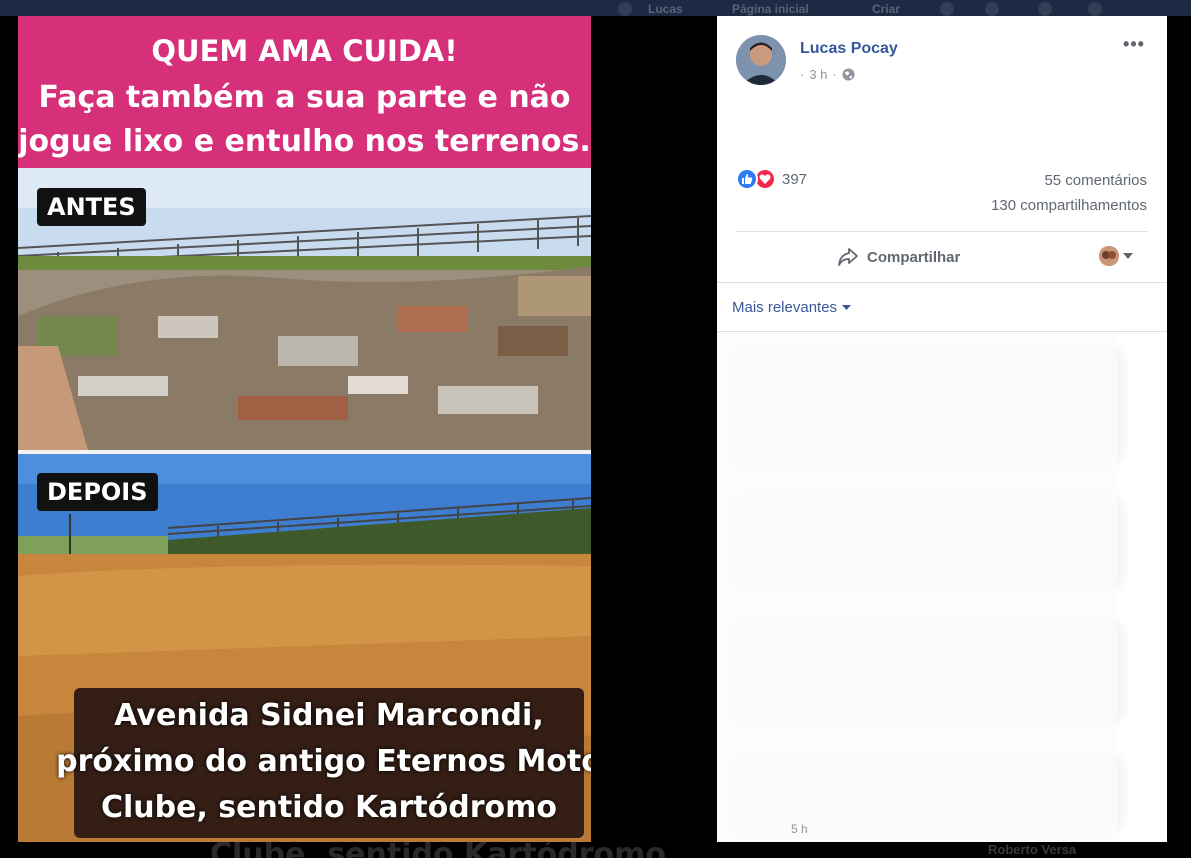 The width and height of the screenshot is (1191, 858). I want to click on banner-line-3: jogue lixo e entulho nos terrenos., so click(304, 141).